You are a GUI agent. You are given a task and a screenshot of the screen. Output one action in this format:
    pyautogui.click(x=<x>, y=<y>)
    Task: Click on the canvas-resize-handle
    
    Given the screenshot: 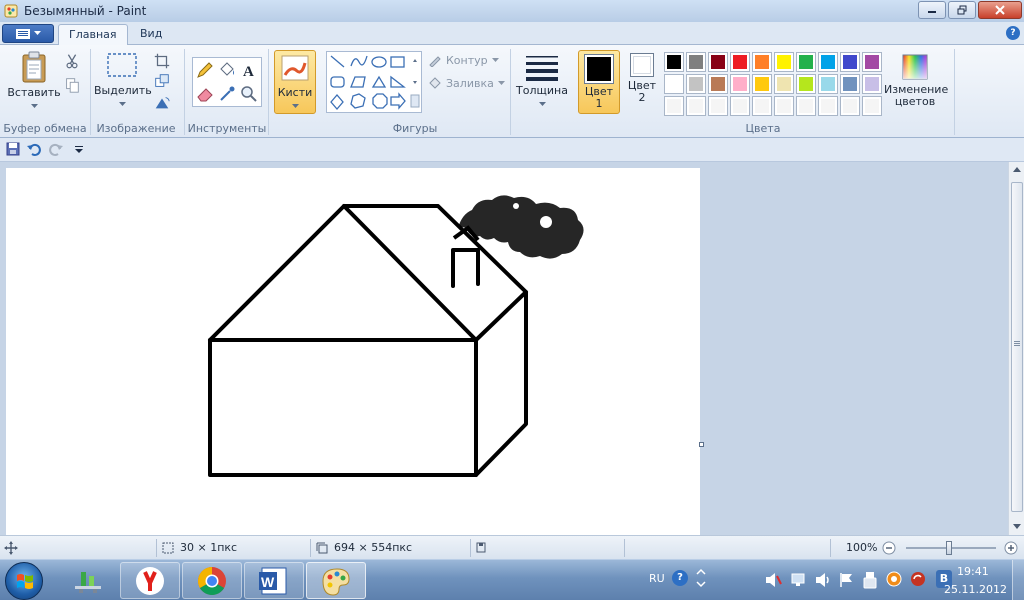 What is the action you would take?
    pyautogui.click(x=701, y=444)
    